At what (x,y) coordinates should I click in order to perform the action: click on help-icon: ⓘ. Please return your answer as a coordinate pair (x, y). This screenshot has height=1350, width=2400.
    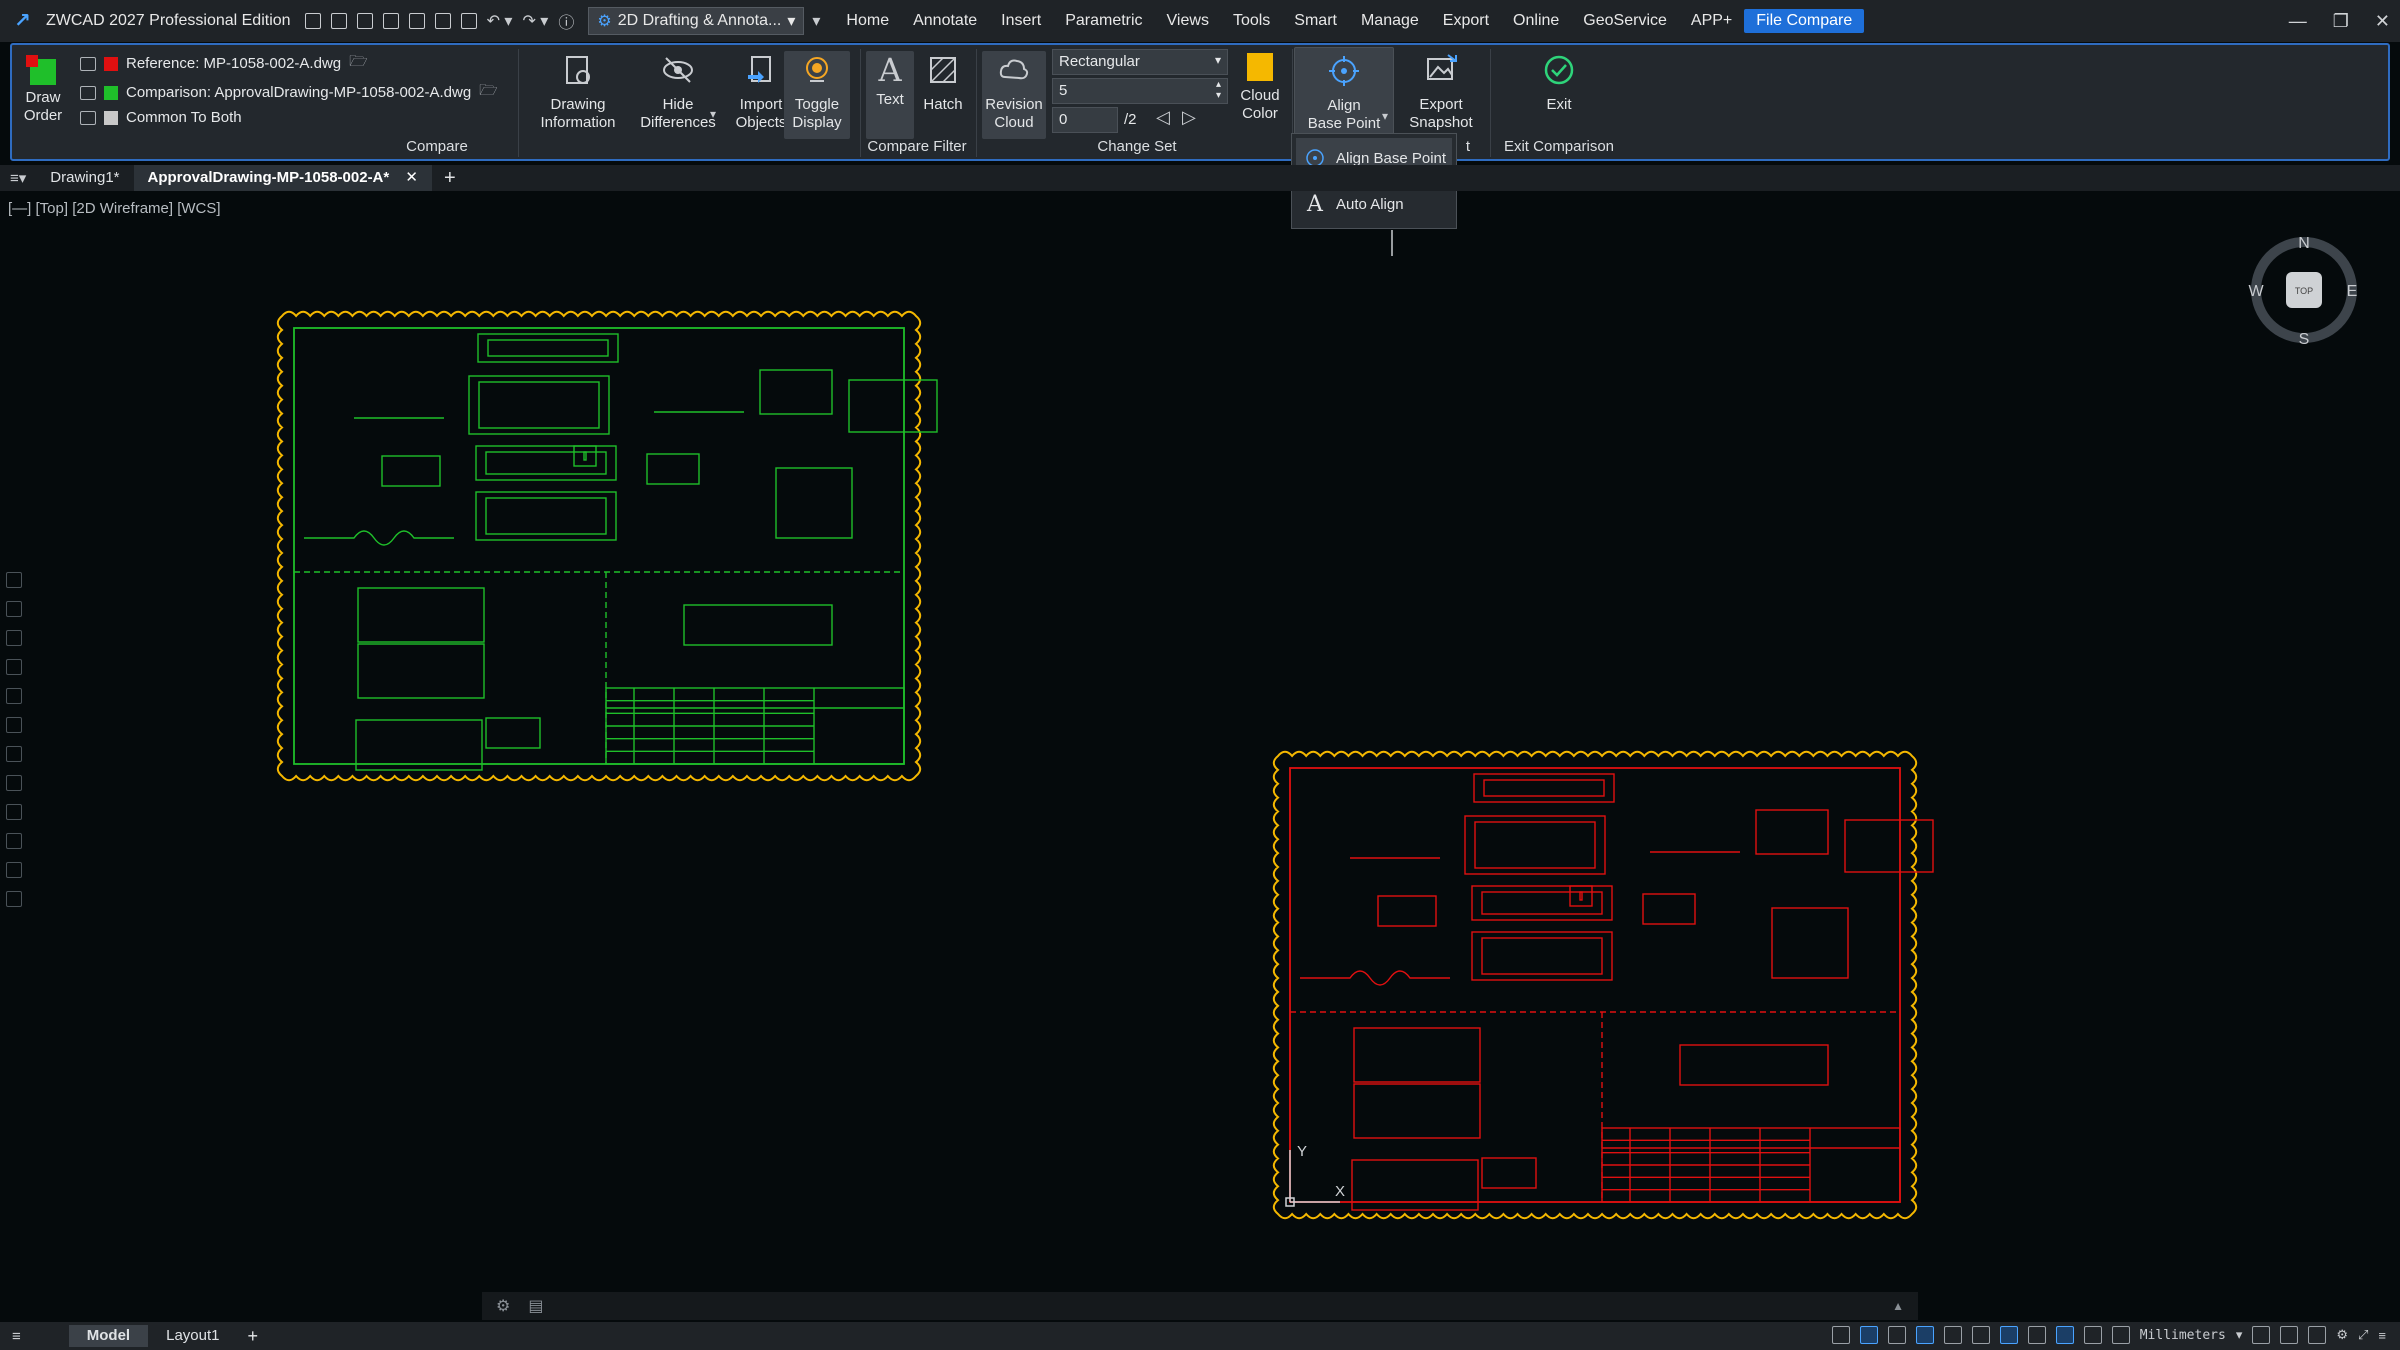
    Looking at the image, I should click on (566, 21).